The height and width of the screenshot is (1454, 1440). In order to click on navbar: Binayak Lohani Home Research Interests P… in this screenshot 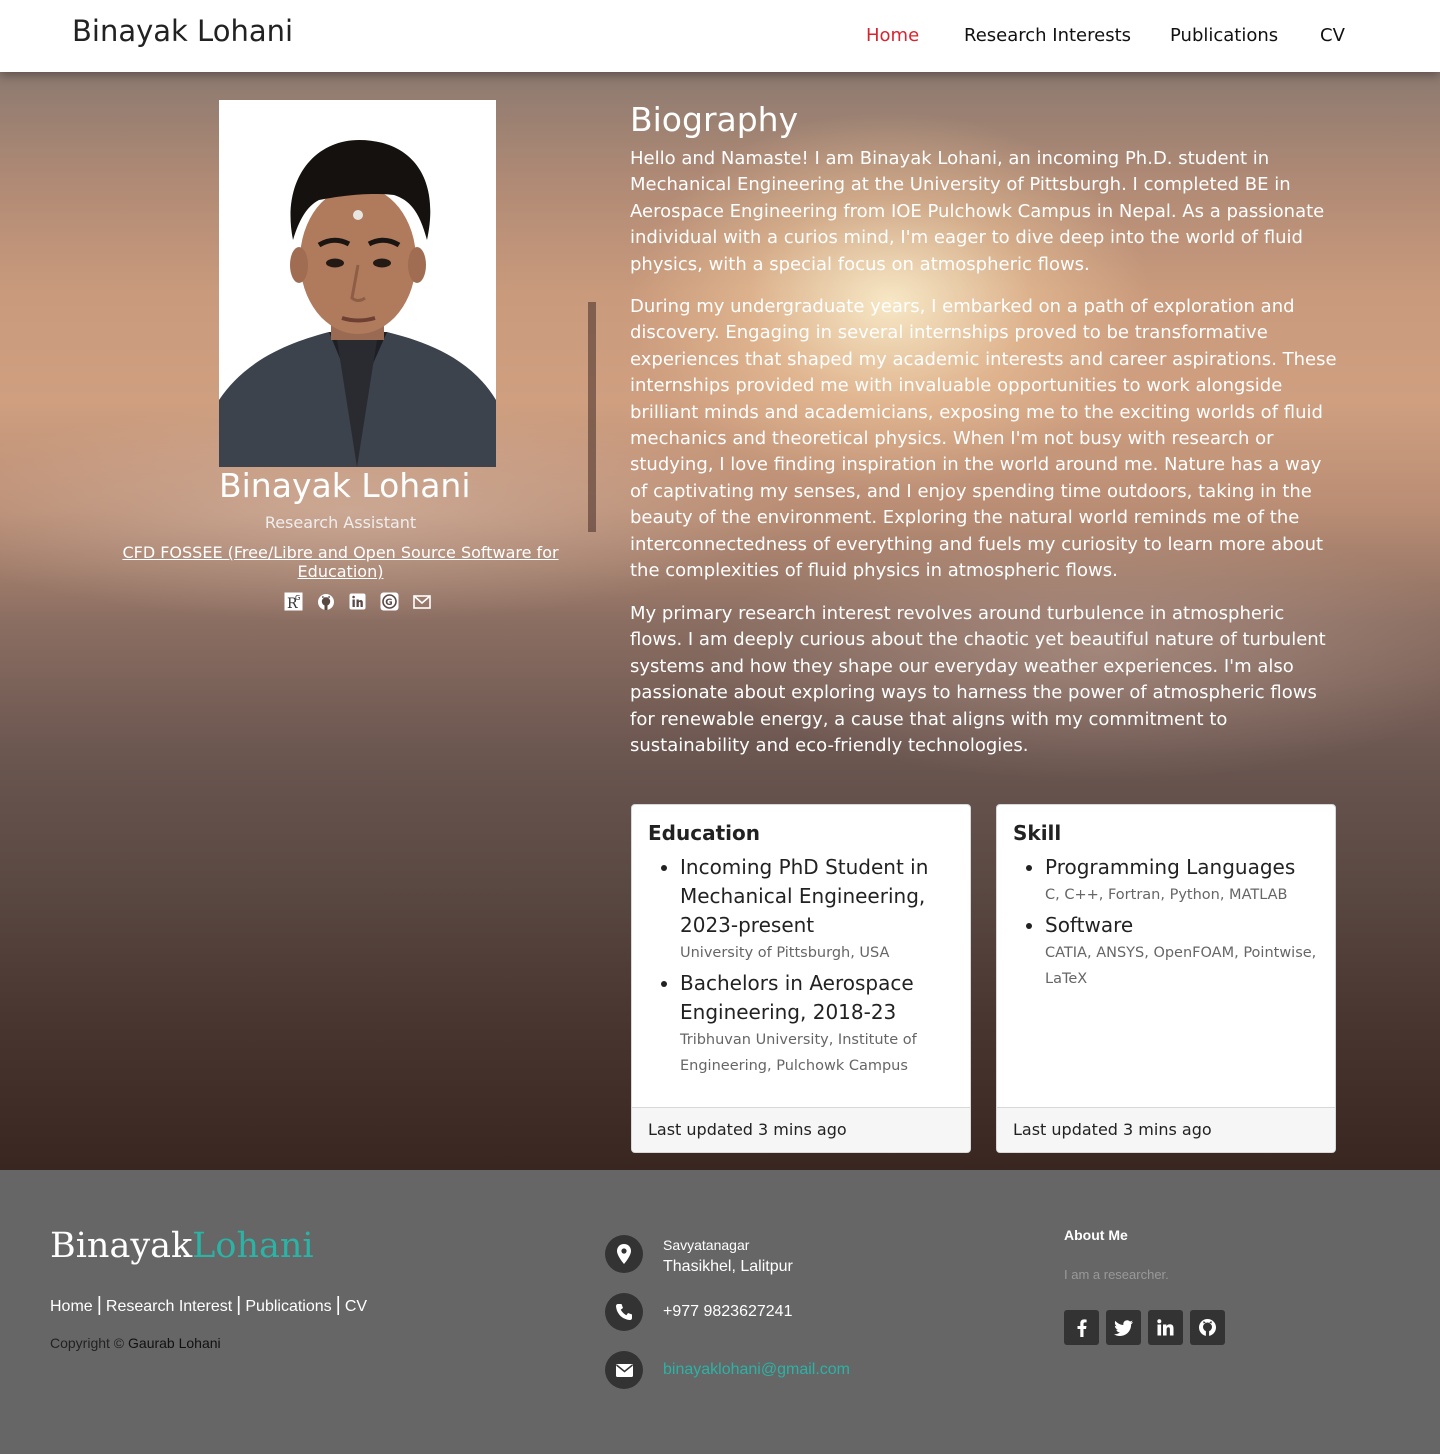, I will do `click(720, 36)`.